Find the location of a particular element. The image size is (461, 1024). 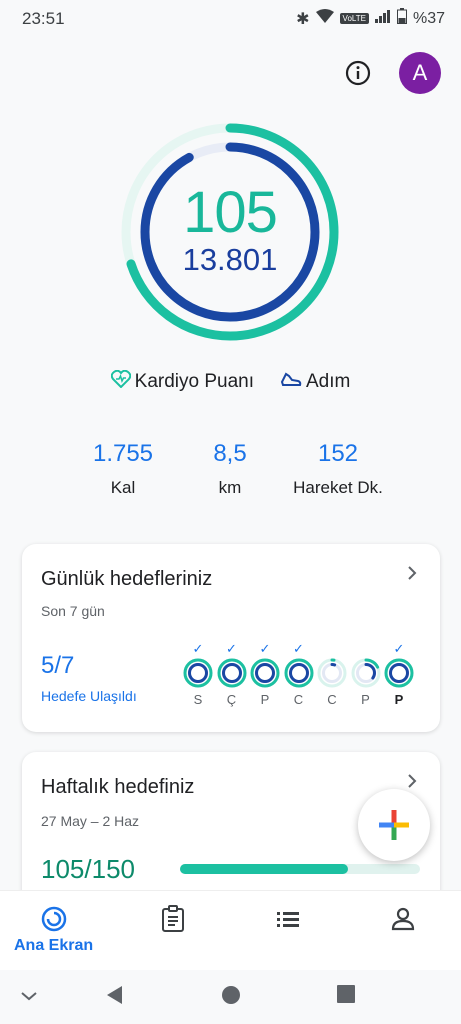

bottom-navigation: Ana Ekran is located at coordinates (230, 930).